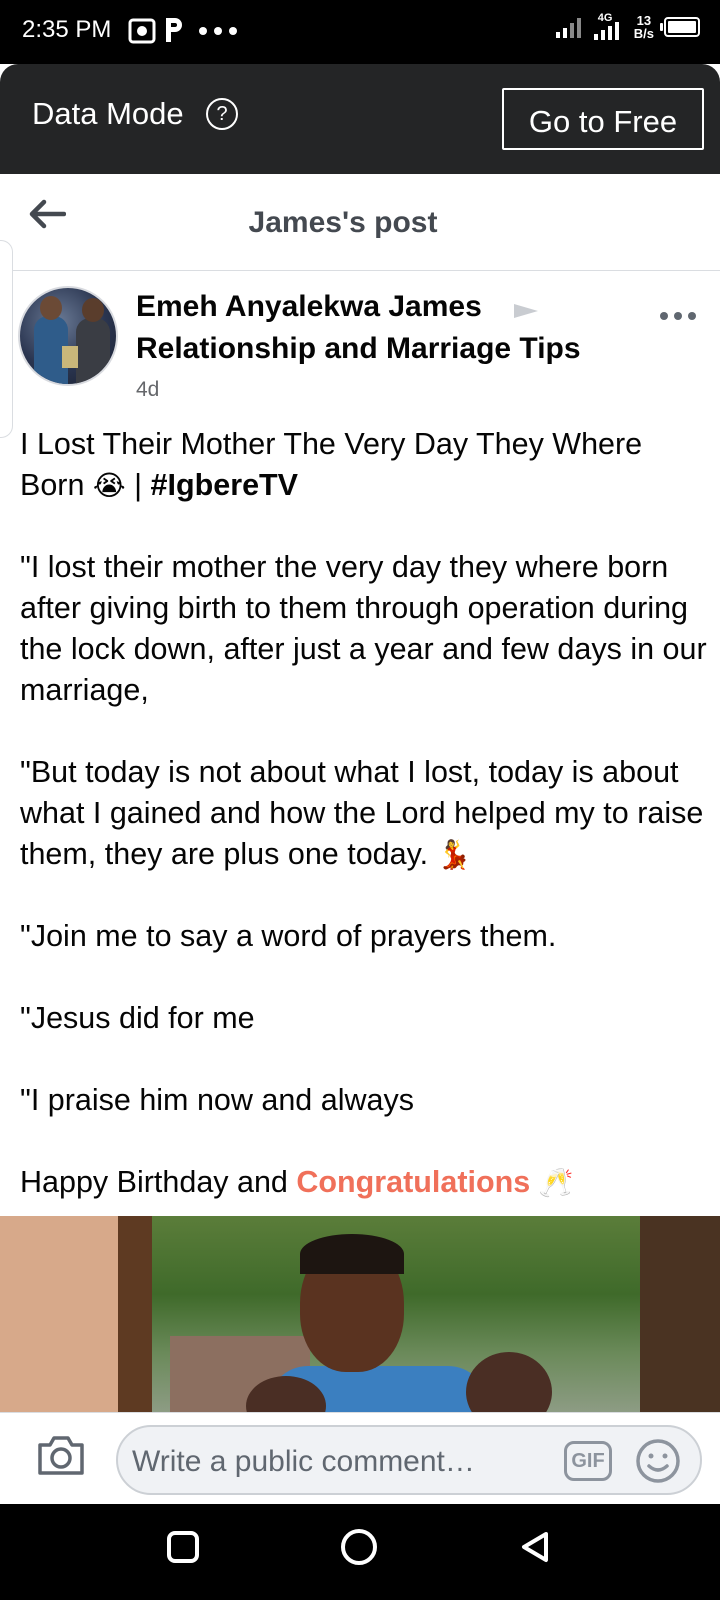  Describe the element at coordinates (309, 307) in the screenshot. I see `author-name: Emeh Anyalekwa James` at that location.